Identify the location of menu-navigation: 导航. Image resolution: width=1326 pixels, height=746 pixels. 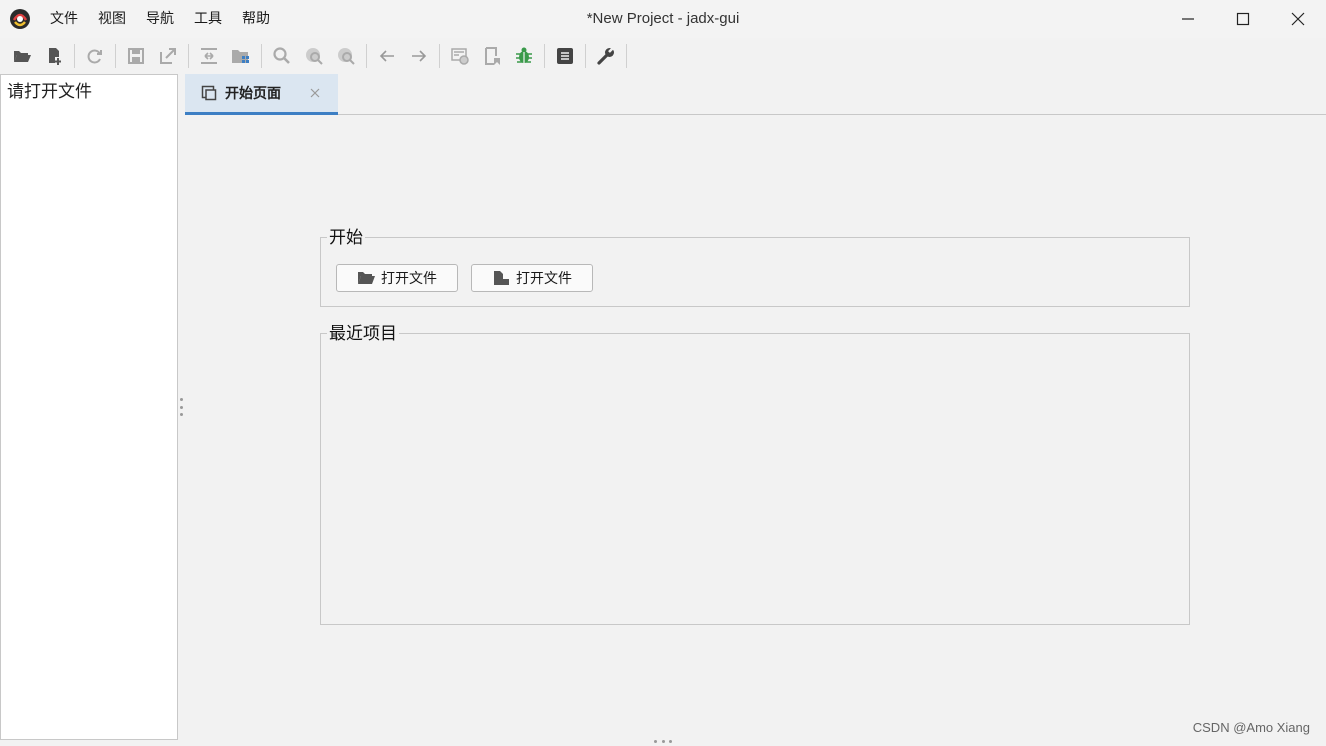
(160, 19).